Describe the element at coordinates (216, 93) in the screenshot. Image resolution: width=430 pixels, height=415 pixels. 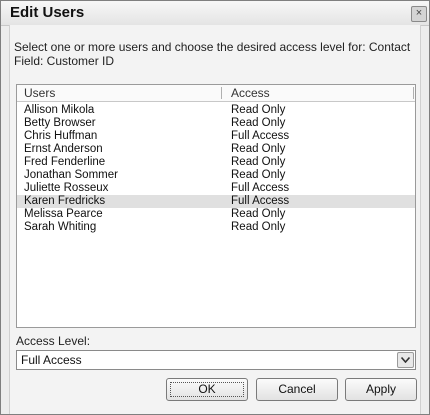
I see `list-header: Users Access` at that location.